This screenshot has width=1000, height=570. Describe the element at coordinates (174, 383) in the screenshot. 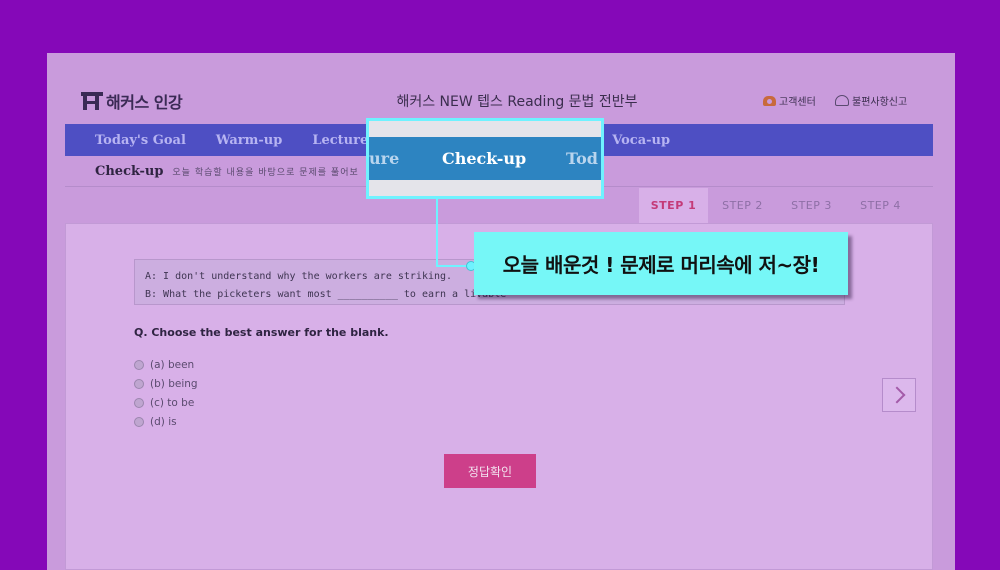

I see `option-label: (b) being` at that location.